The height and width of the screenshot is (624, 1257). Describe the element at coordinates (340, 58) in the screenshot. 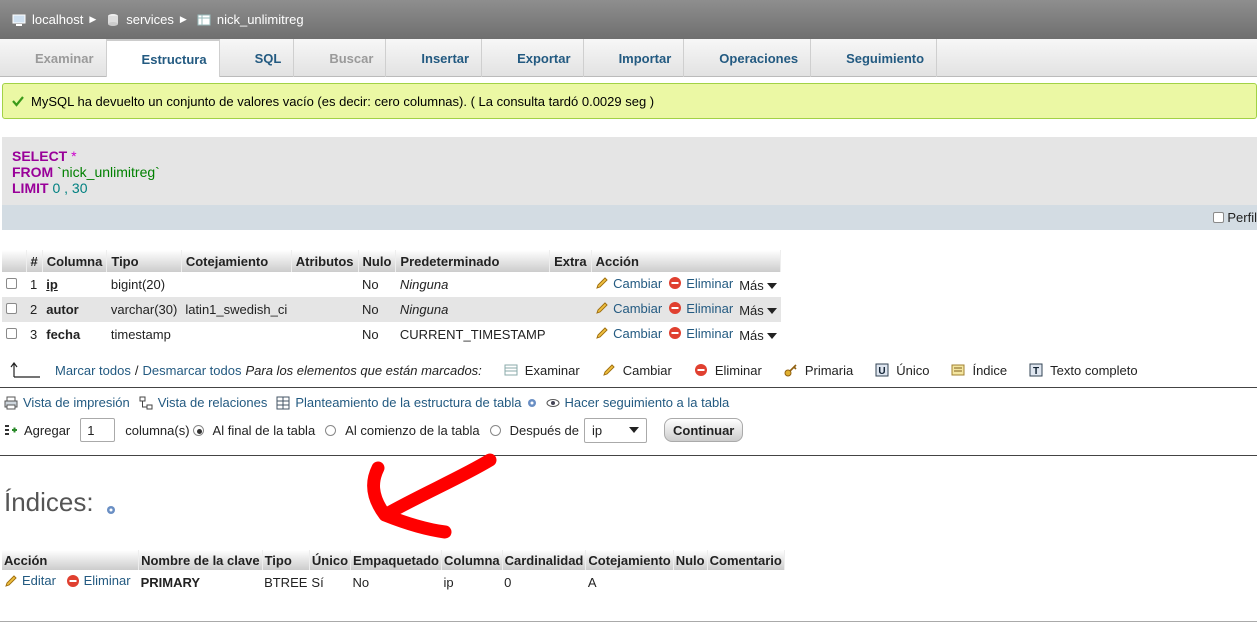

I see `tab-buscar: Buscar` at that location.